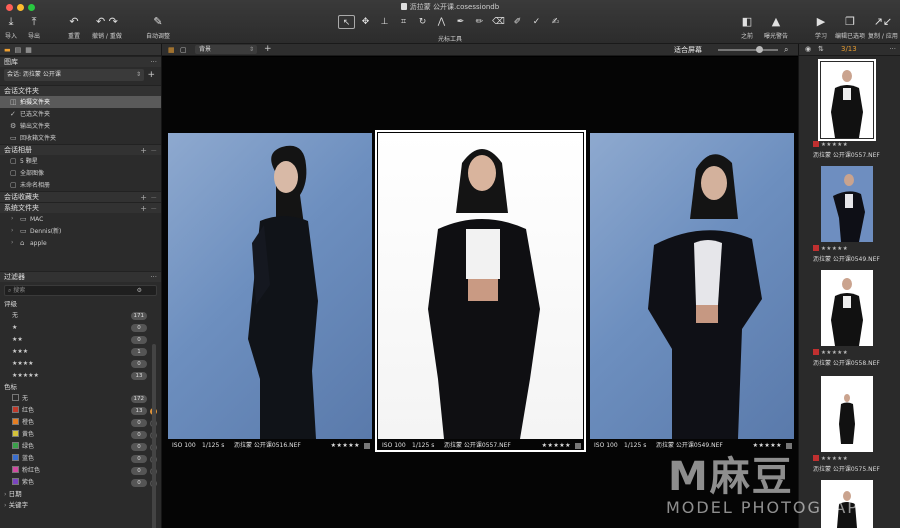  Describe the element at coordinates (74, 75) in the screenshot. I see `session-selector: 会话: 沥拉蒙 公开课 ⇕` at that location.